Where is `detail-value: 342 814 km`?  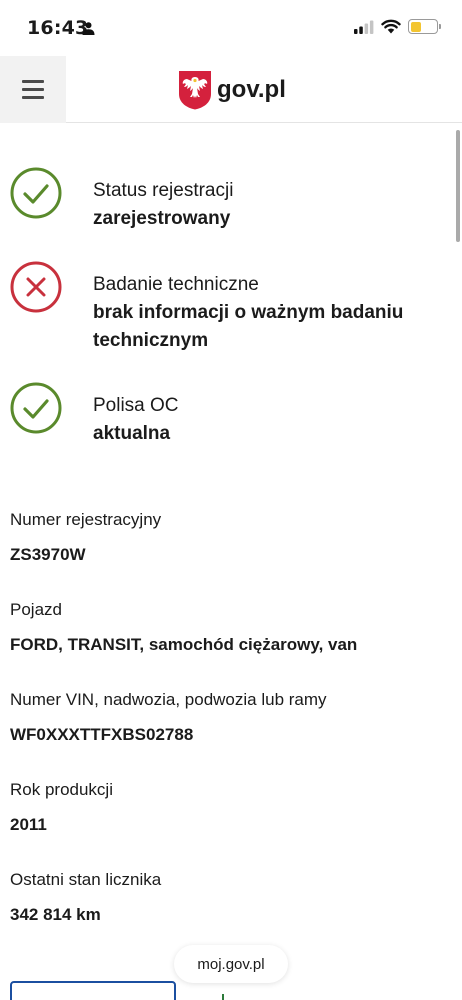
detail-value: 342 814 km is located at coordinates (55, 914).